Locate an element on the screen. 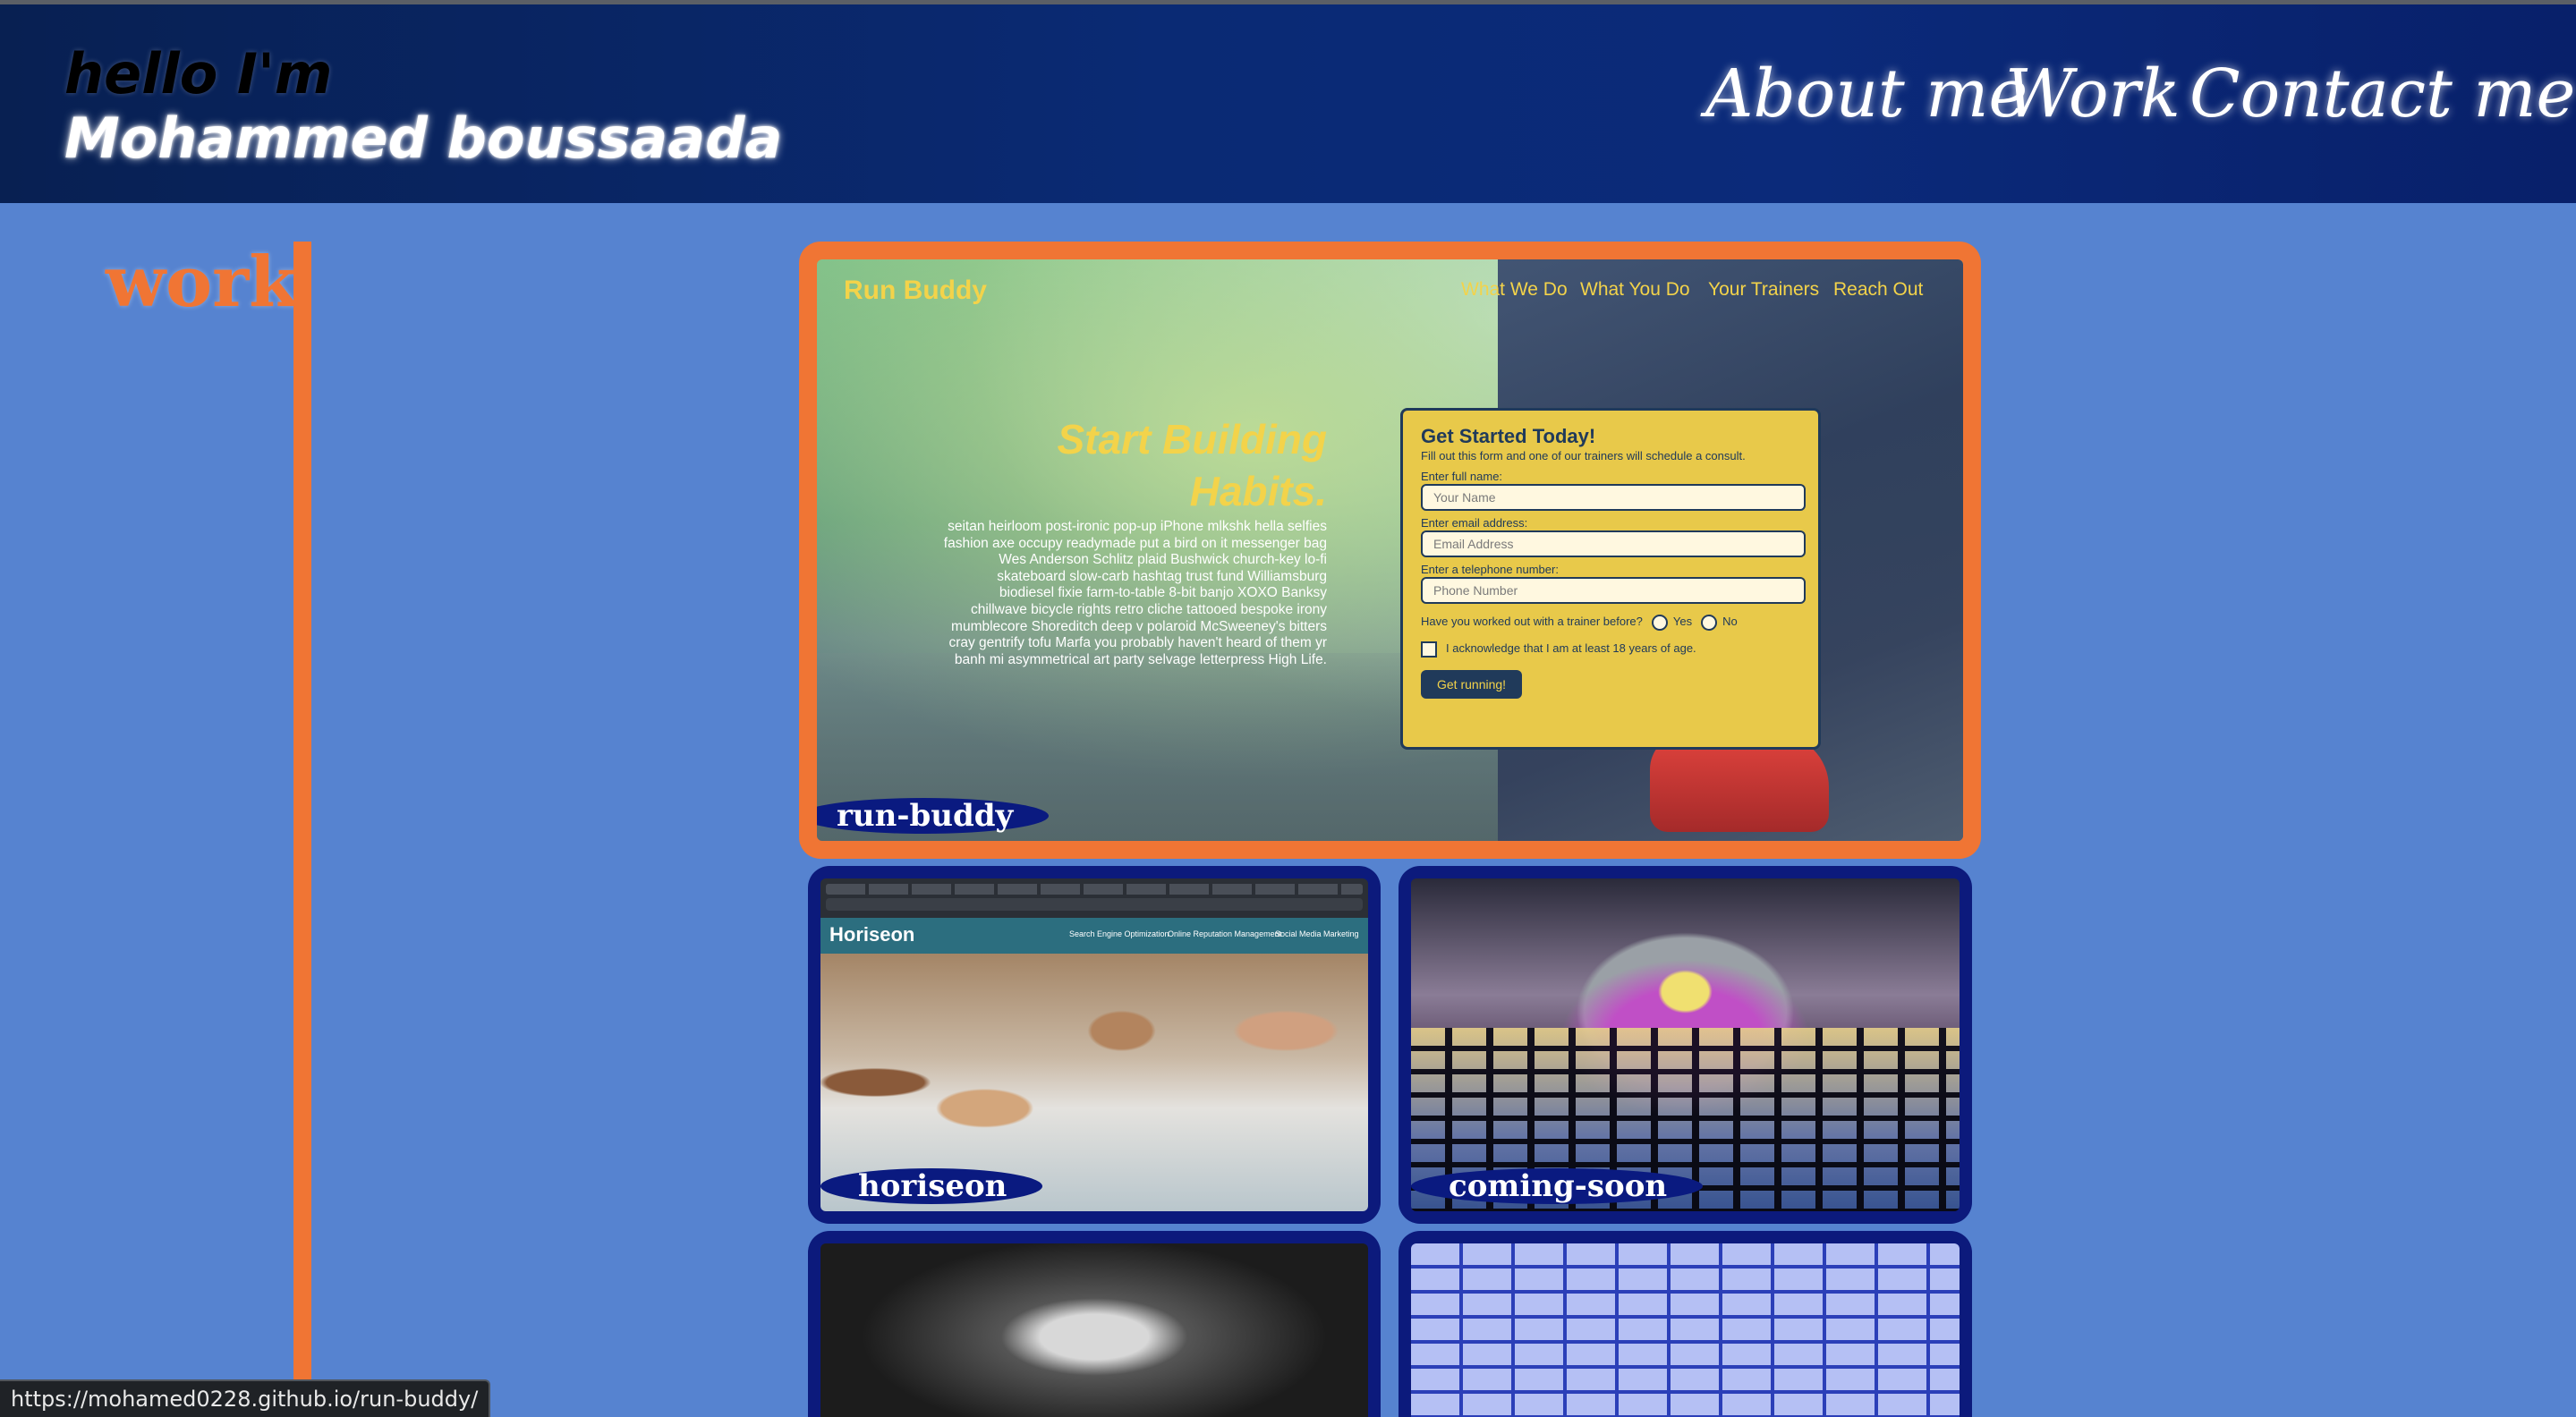 The image size is (2576, 1417). horiseon-browser-tabs is located at coordinates (1094, 889).